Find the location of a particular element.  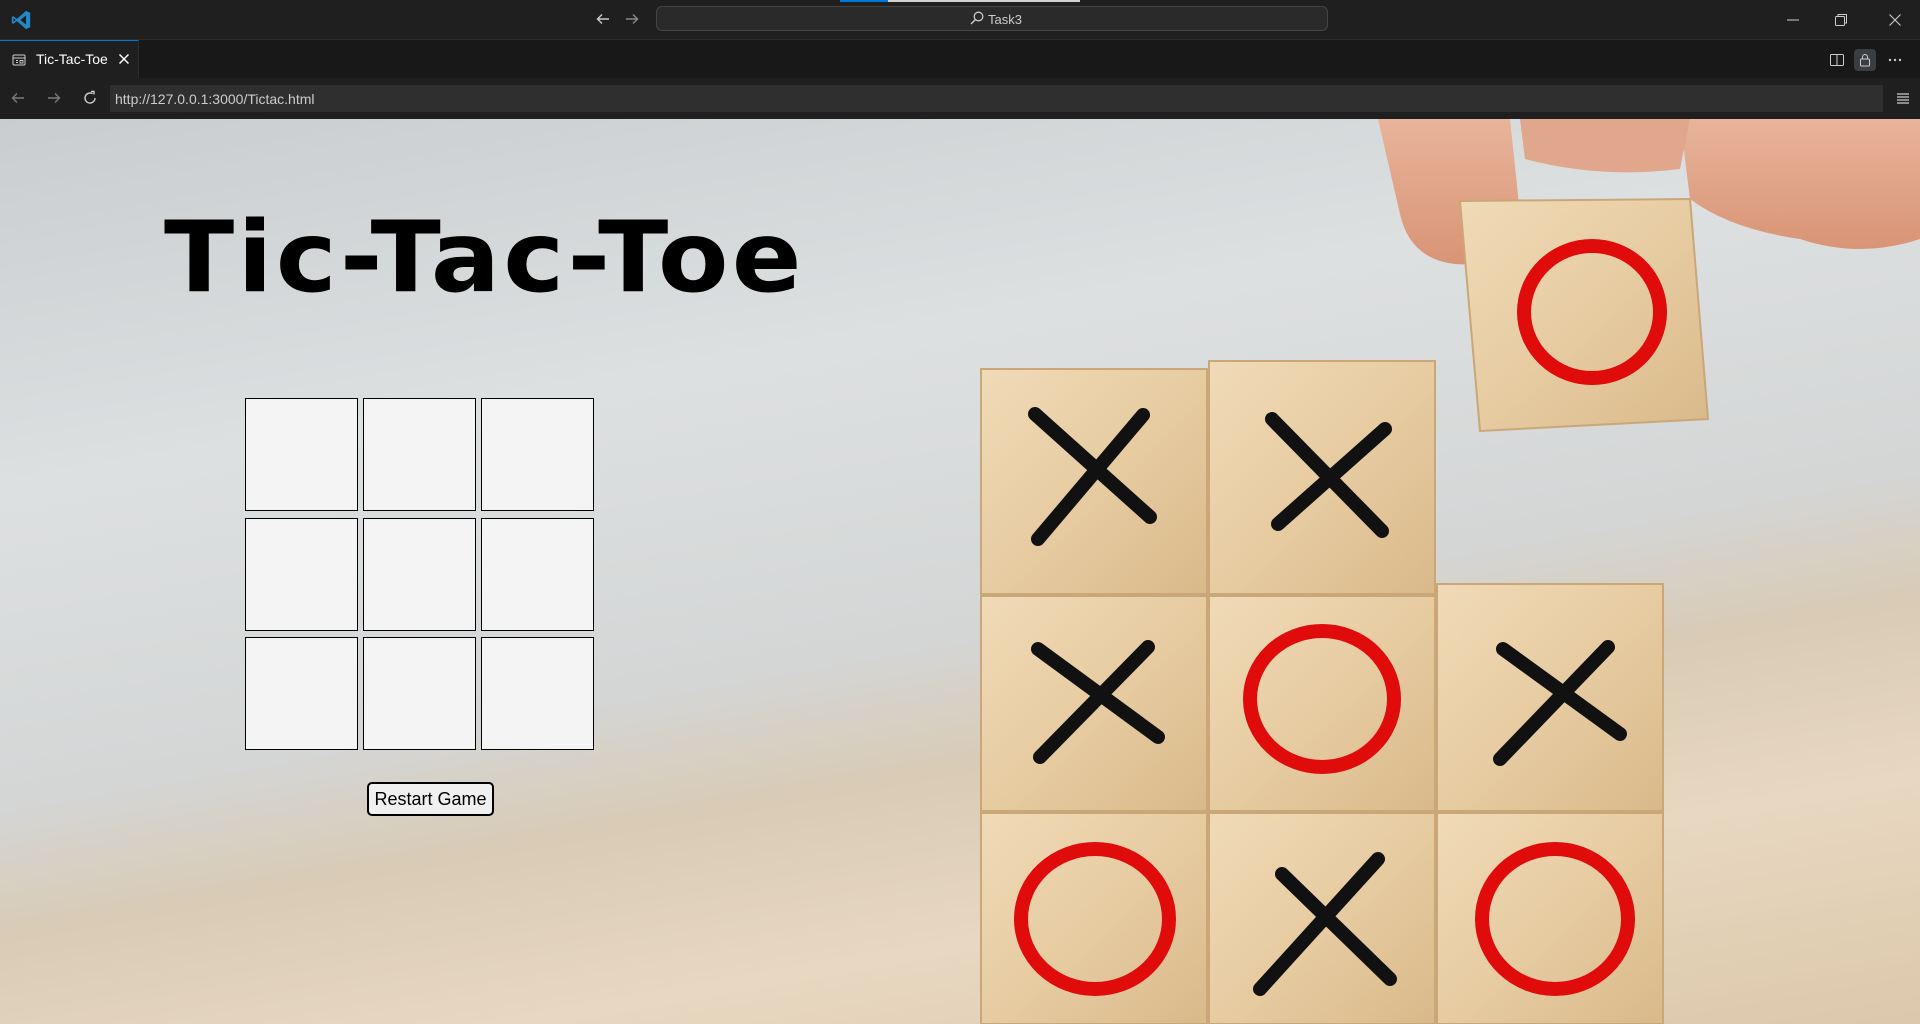

game-board is located at coordinates (421, 575).